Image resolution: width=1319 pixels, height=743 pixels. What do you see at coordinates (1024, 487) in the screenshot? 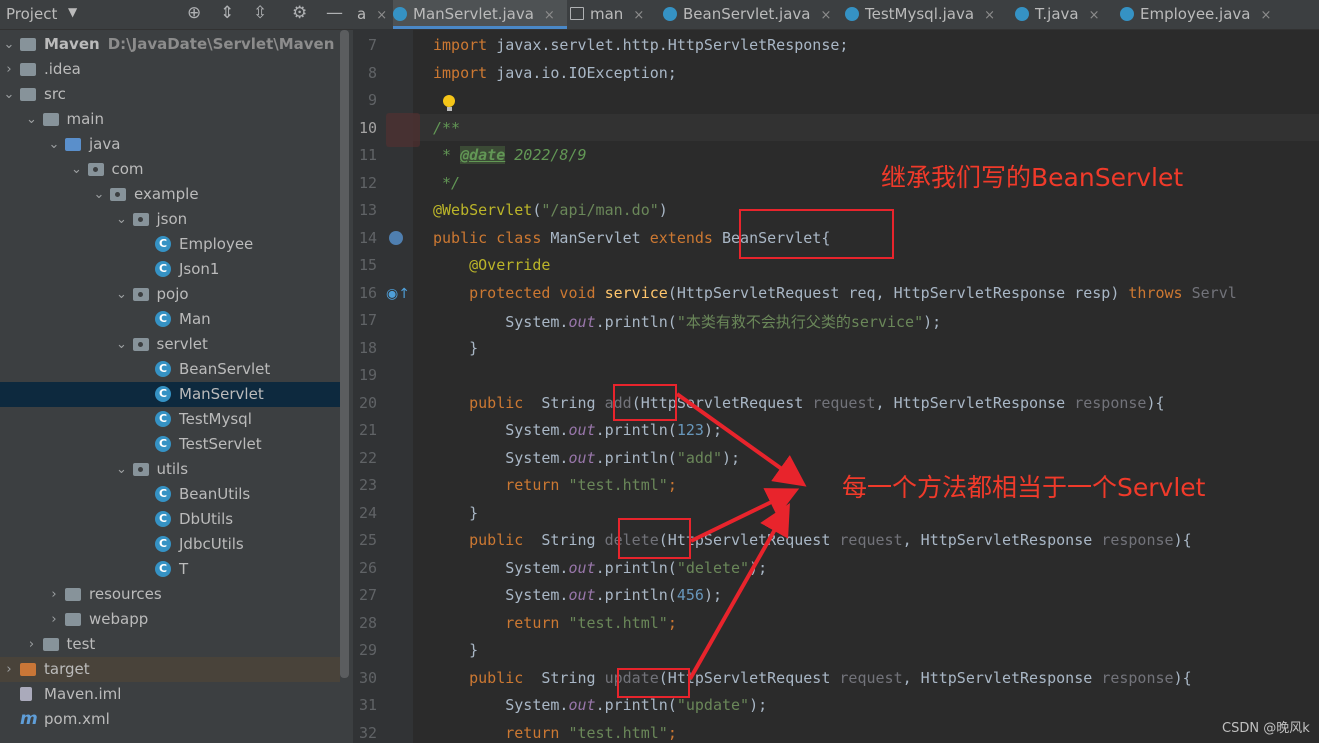
I see `method-annotation: 每一个方法都相当于一个Servlet` at bounding box center [1024, 487].